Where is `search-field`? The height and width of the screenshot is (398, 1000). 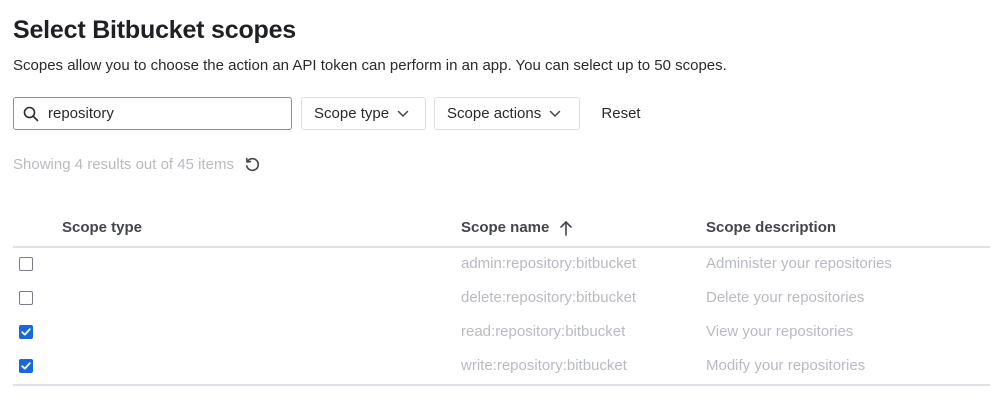
search-field is located at coordinates (152, 113).